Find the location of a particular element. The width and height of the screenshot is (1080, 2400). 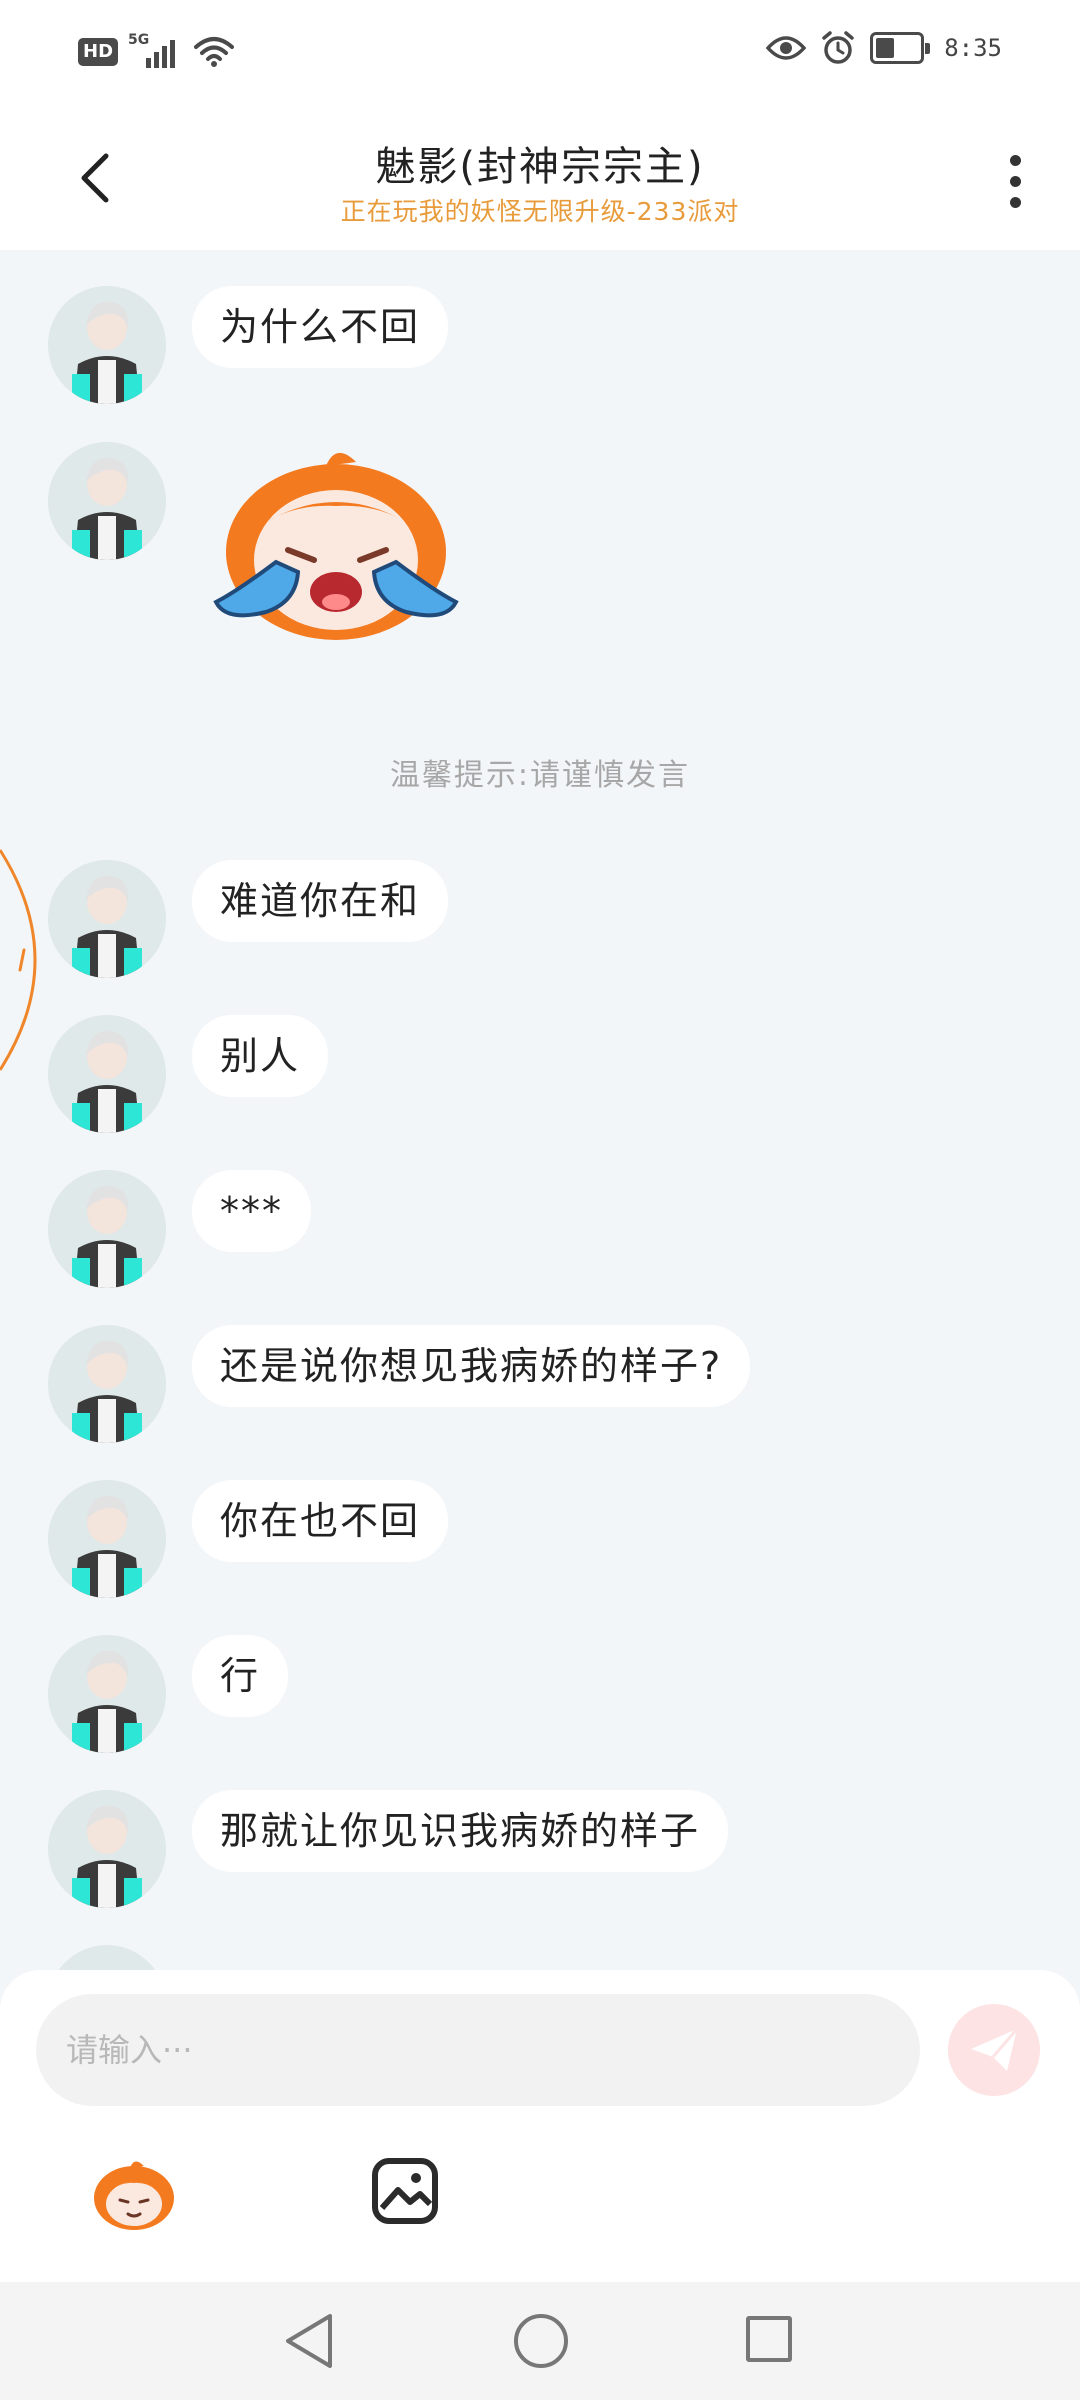

message-bubble: 难道你在和 is located at coordinates (320, 901).